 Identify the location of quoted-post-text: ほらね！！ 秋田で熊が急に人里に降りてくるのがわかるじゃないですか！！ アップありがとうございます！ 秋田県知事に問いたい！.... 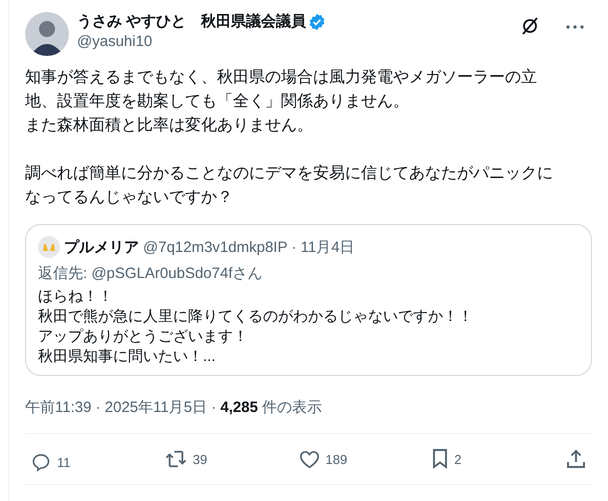
(256, 327).